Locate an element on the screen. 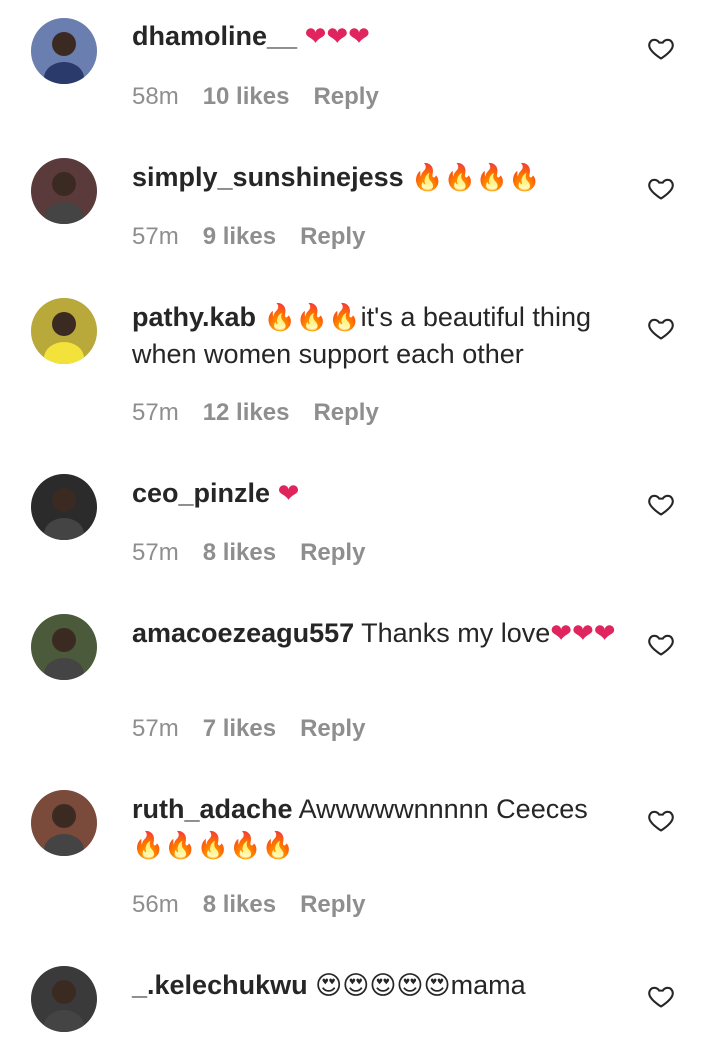 This screenshot has width=720, height=1039. comment-meta: 57m 8 likes Reply is located at coordinates (248, 553).